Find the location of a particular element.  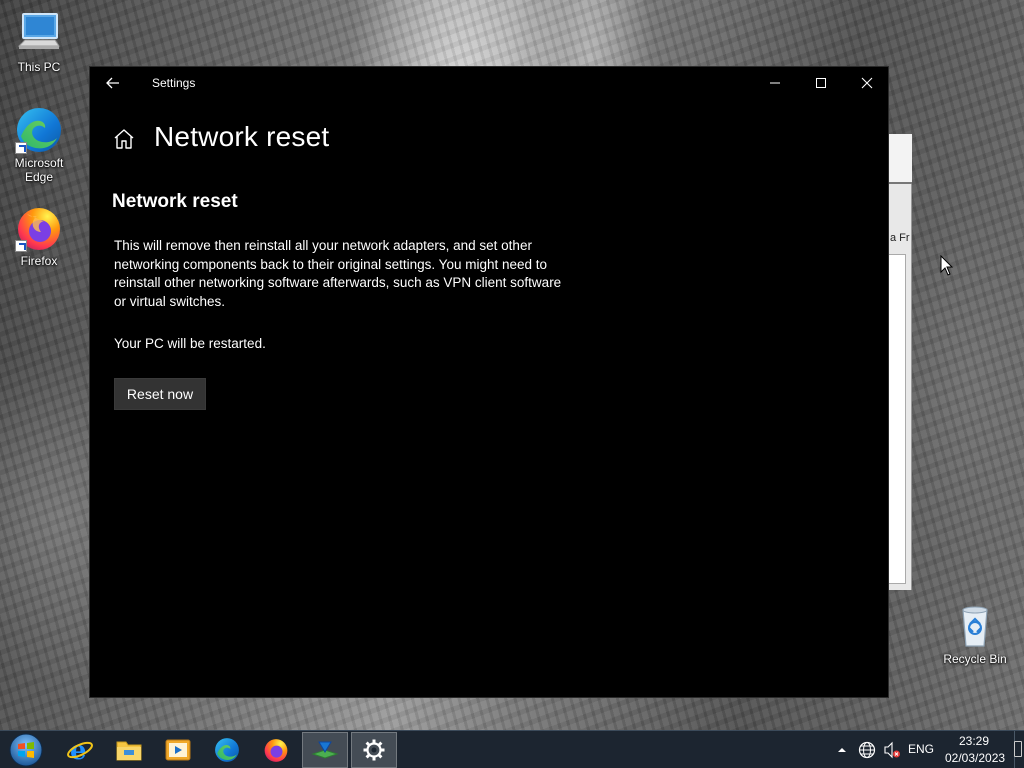

taskbar-internet-explorer: e is located at coordinates (80, 750).